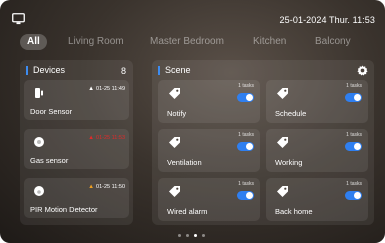 This screenshot has height=243, width=385. Describe the element at coordinates (187, 42) in the screenshot. I see `tab-master-bedroom: Master Bedroom` at that location.